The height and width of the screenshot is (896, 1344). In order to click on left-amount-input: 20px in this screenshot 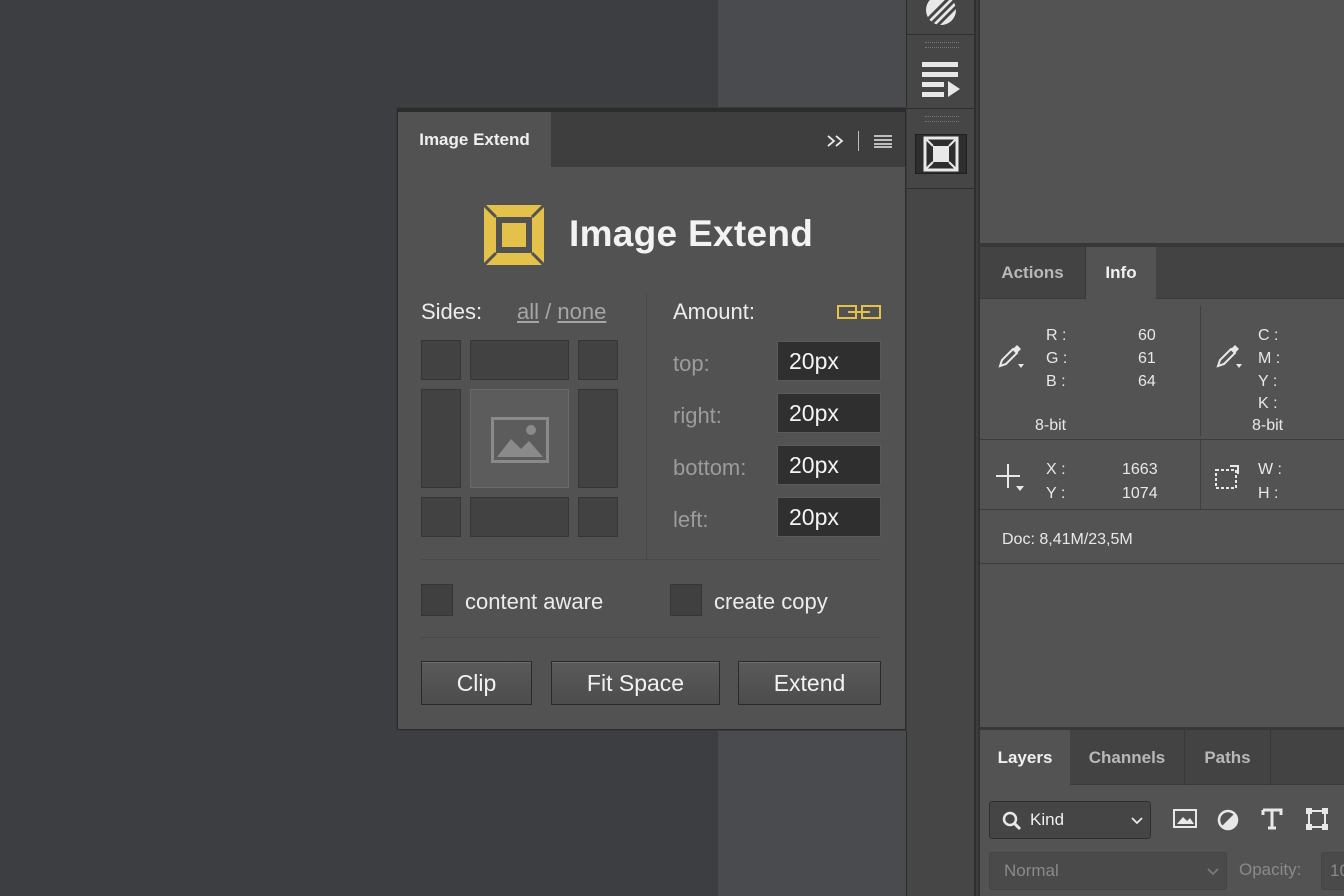, I will do `click(829, 517)`.